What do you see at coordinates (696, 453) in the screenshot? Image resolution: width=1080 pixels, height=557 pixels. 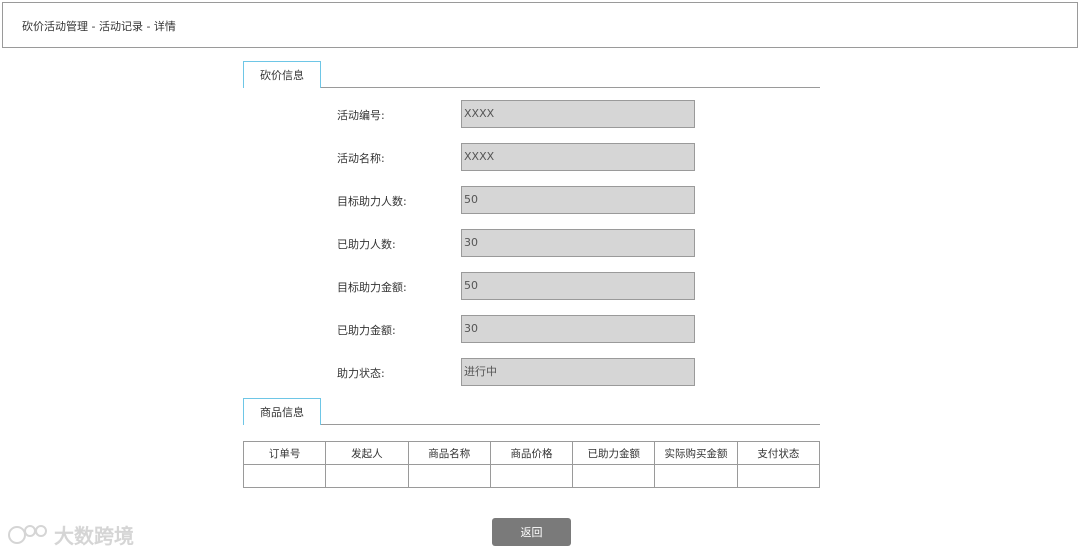 I see `column-header-actual-amount: 实际购买金额` at bounding box center [696, 453].